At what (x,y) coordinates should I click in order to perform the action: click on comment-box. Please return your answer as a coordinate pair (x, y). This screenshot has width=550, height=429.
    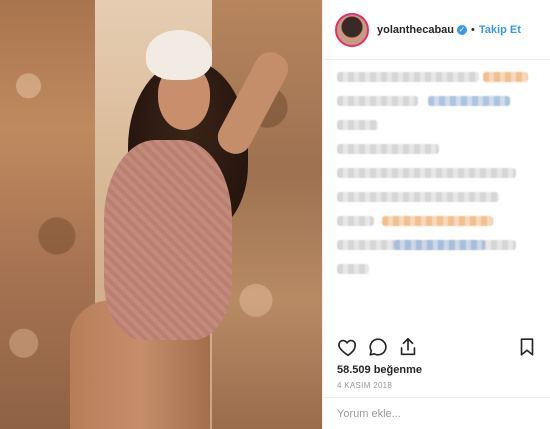
    Looking at the image, I should click on (436, 413).